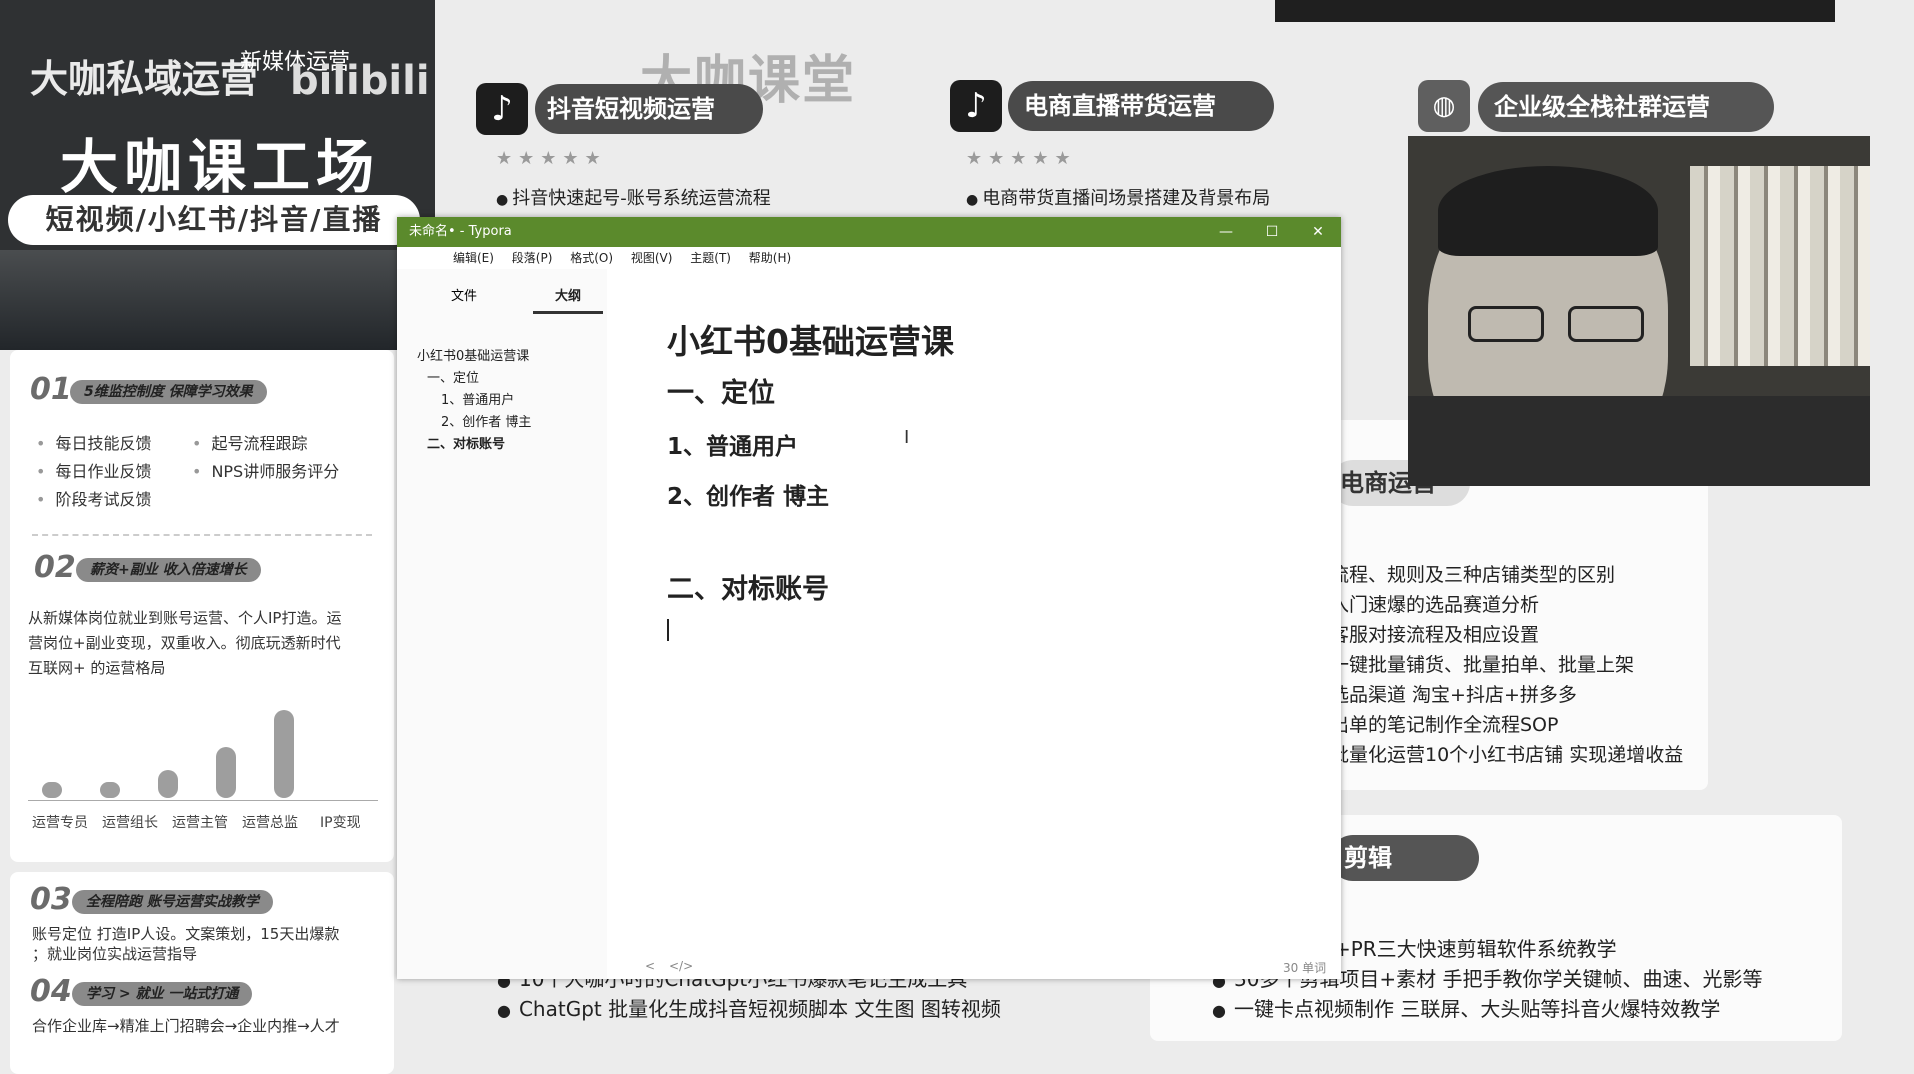 This screenshot has width=1914, height=1074. I want to click on section-text: 营岗位+副业变现，双重收入。彻底玩透新时代, so click(184, 643).